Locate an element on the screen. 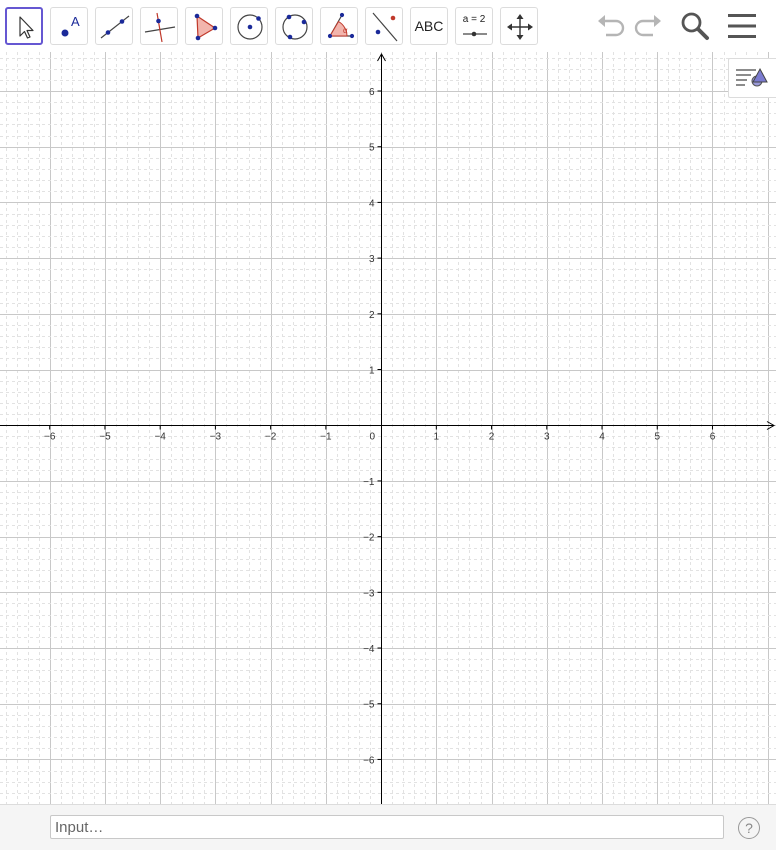 This screenshot has height=850, width=776. y-tick-label: −5 is located at coordinates (369, 705).